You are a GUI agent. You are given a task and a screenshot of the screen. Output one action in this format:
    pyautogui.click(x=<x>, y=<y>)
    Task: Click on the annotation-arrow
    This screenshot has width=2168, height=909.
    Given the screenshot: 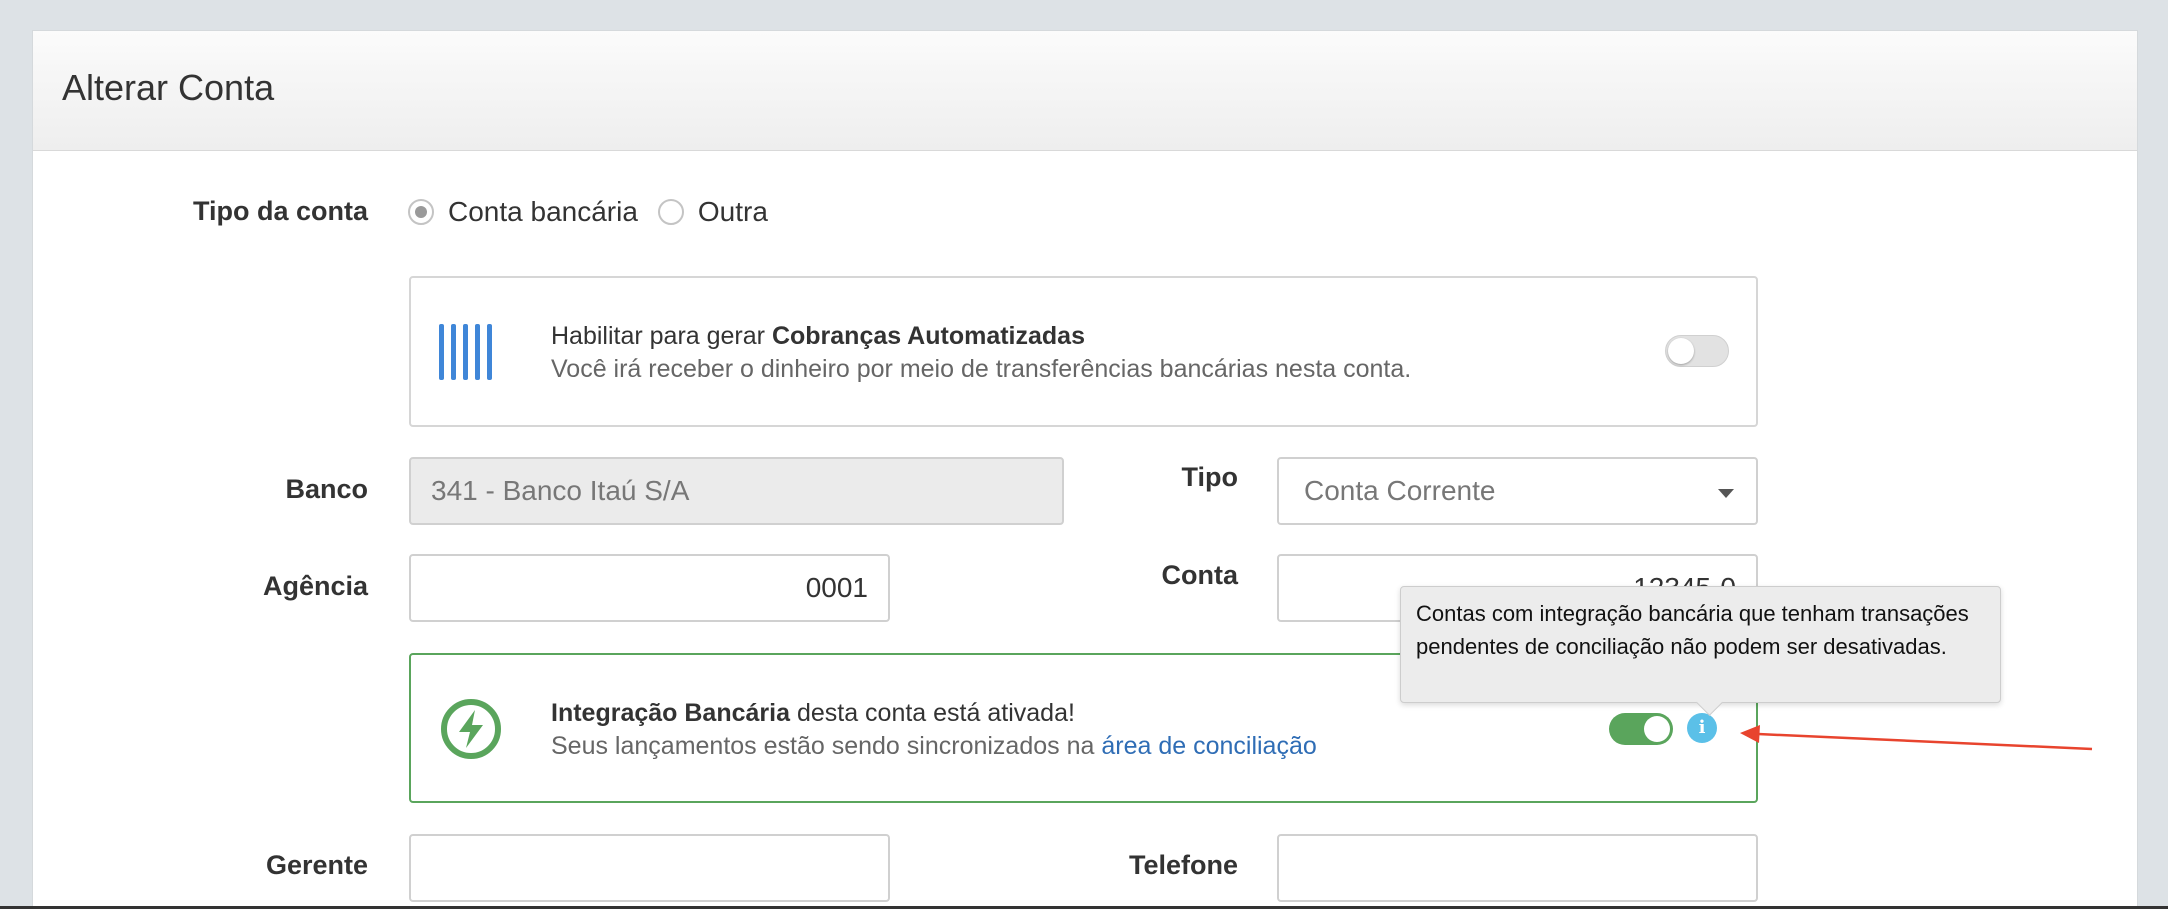 What is the action you would take?
    pyautogui.click(x=1916, y=738)
    